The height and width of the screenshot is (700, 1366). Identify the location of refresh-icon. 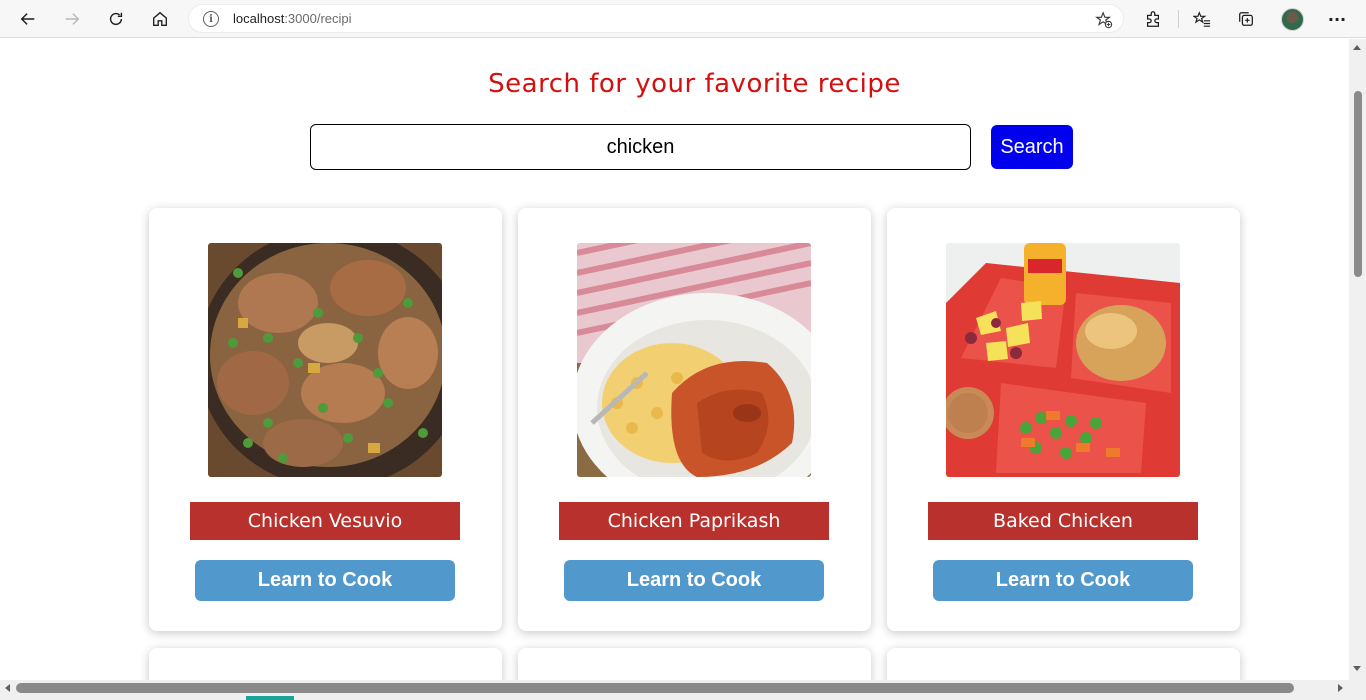
(116, 19).